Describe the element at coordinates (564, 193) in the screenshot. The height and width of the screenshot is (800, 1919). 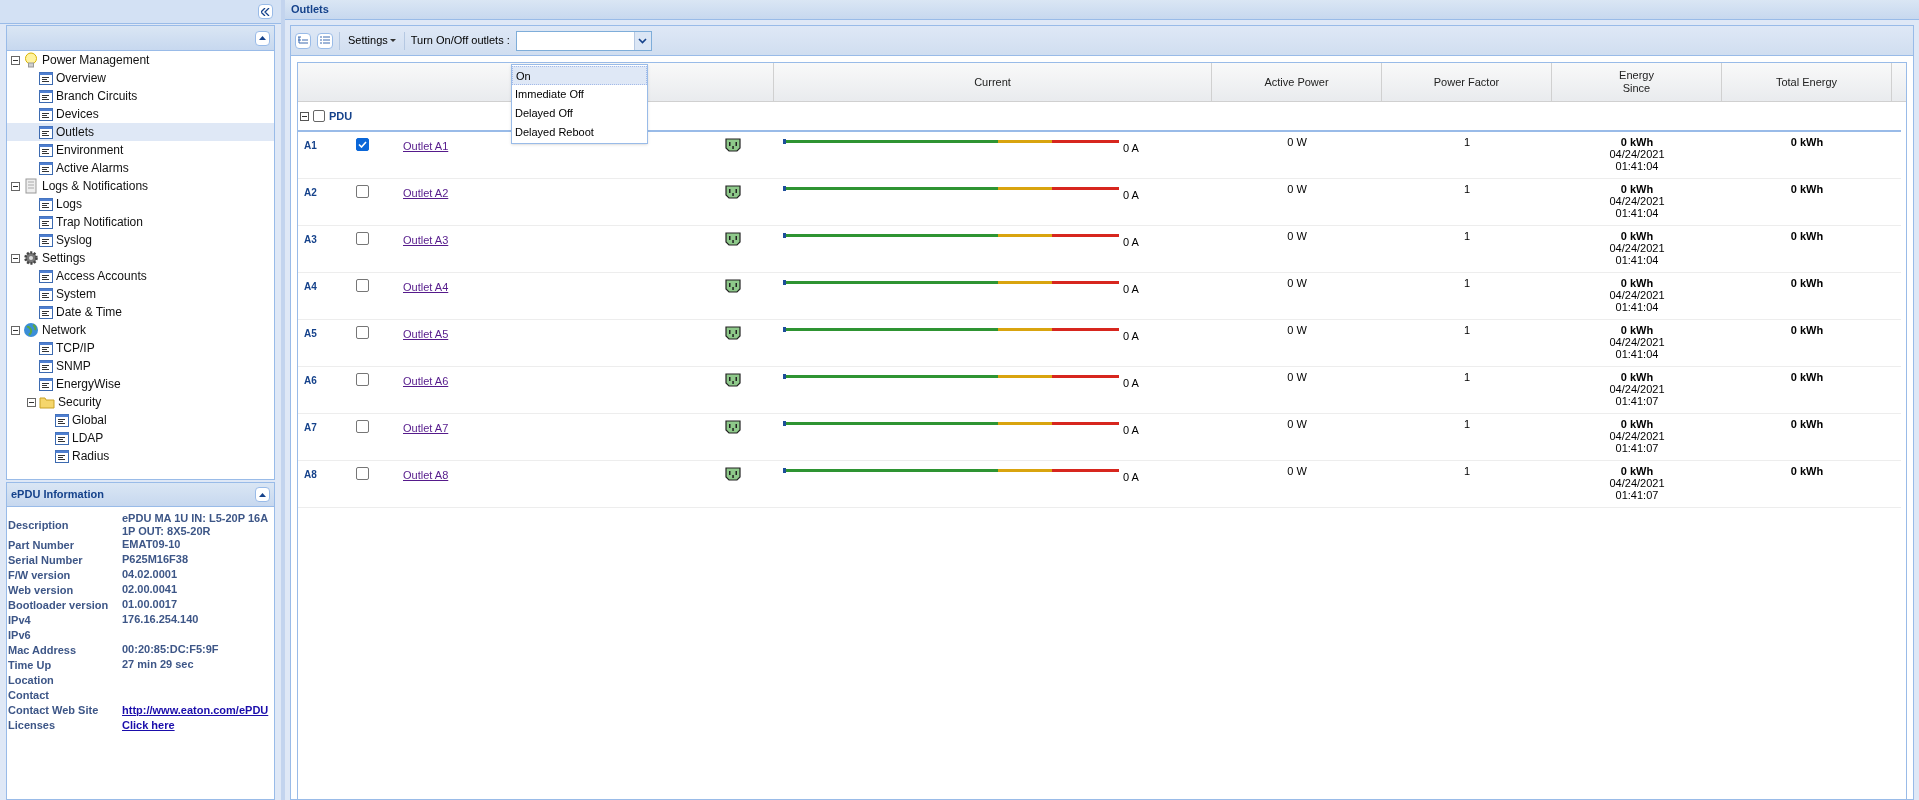
I see `outlet-link: Outlet A2` at that location.